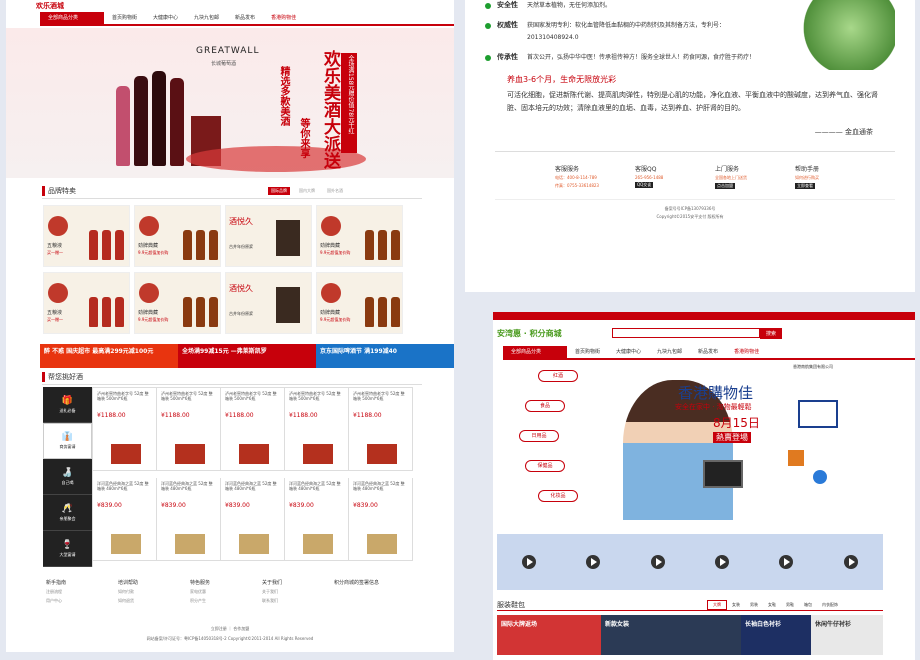 The image size is (920, 660). I want to click on clothing-tile: 国际大牌返场, so click(549, 635).